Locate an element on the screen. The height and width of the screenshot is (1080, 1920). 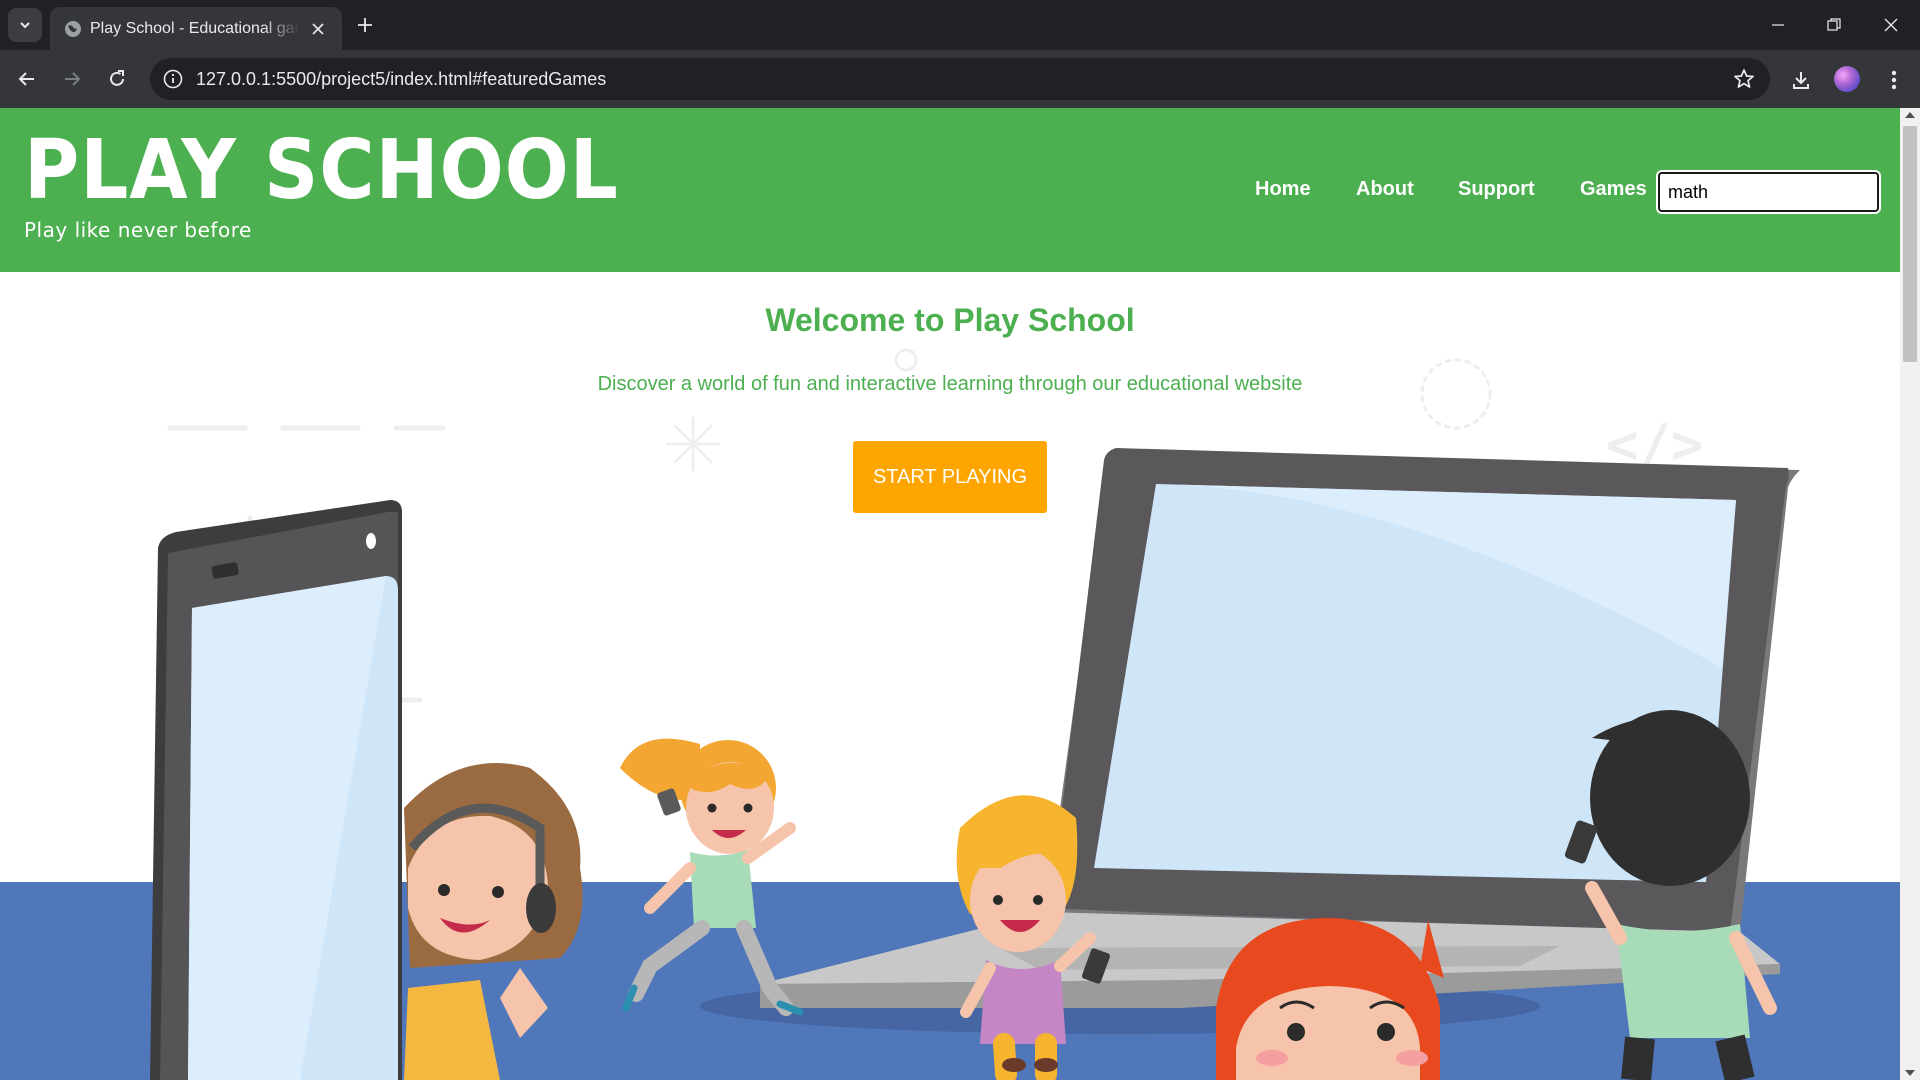
star-icon is located at coordinates (1744, 79).